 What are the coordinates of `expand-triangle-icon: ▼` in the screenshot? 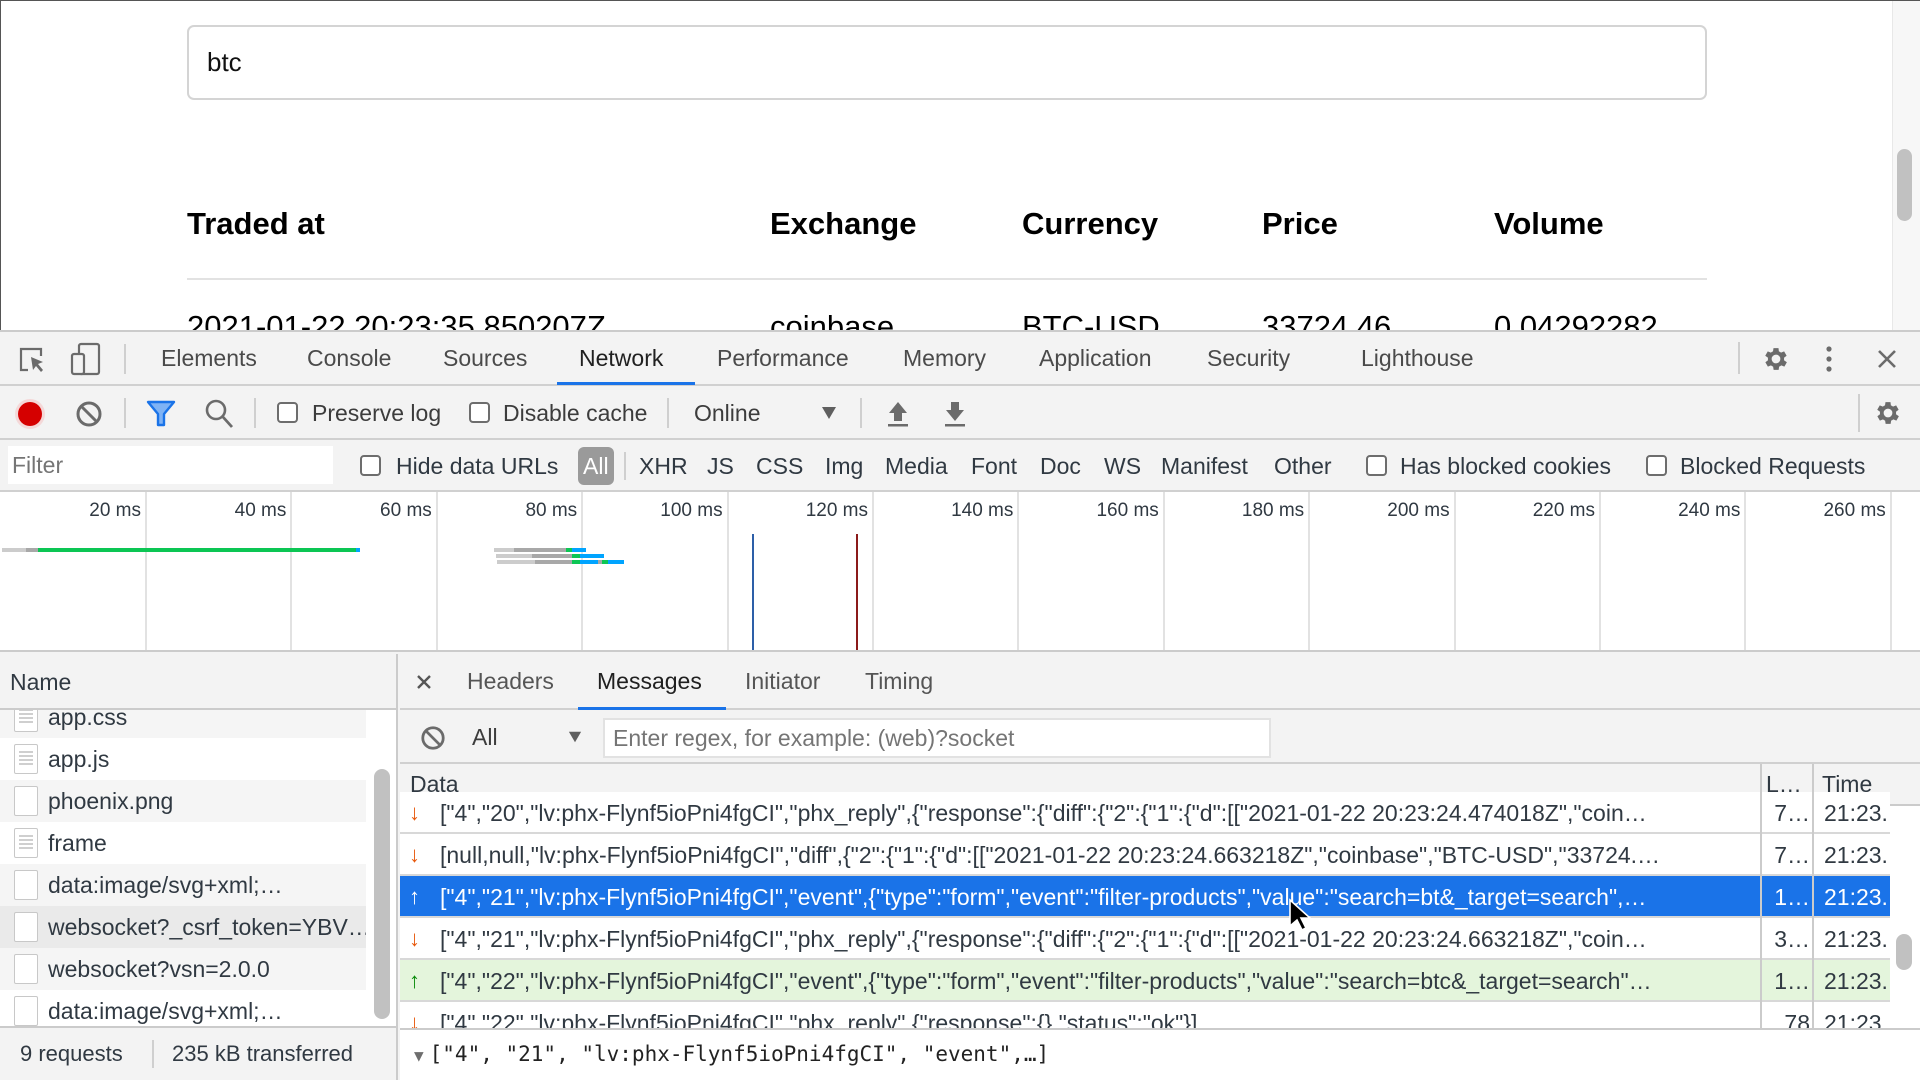 It's located at (419, 1055).